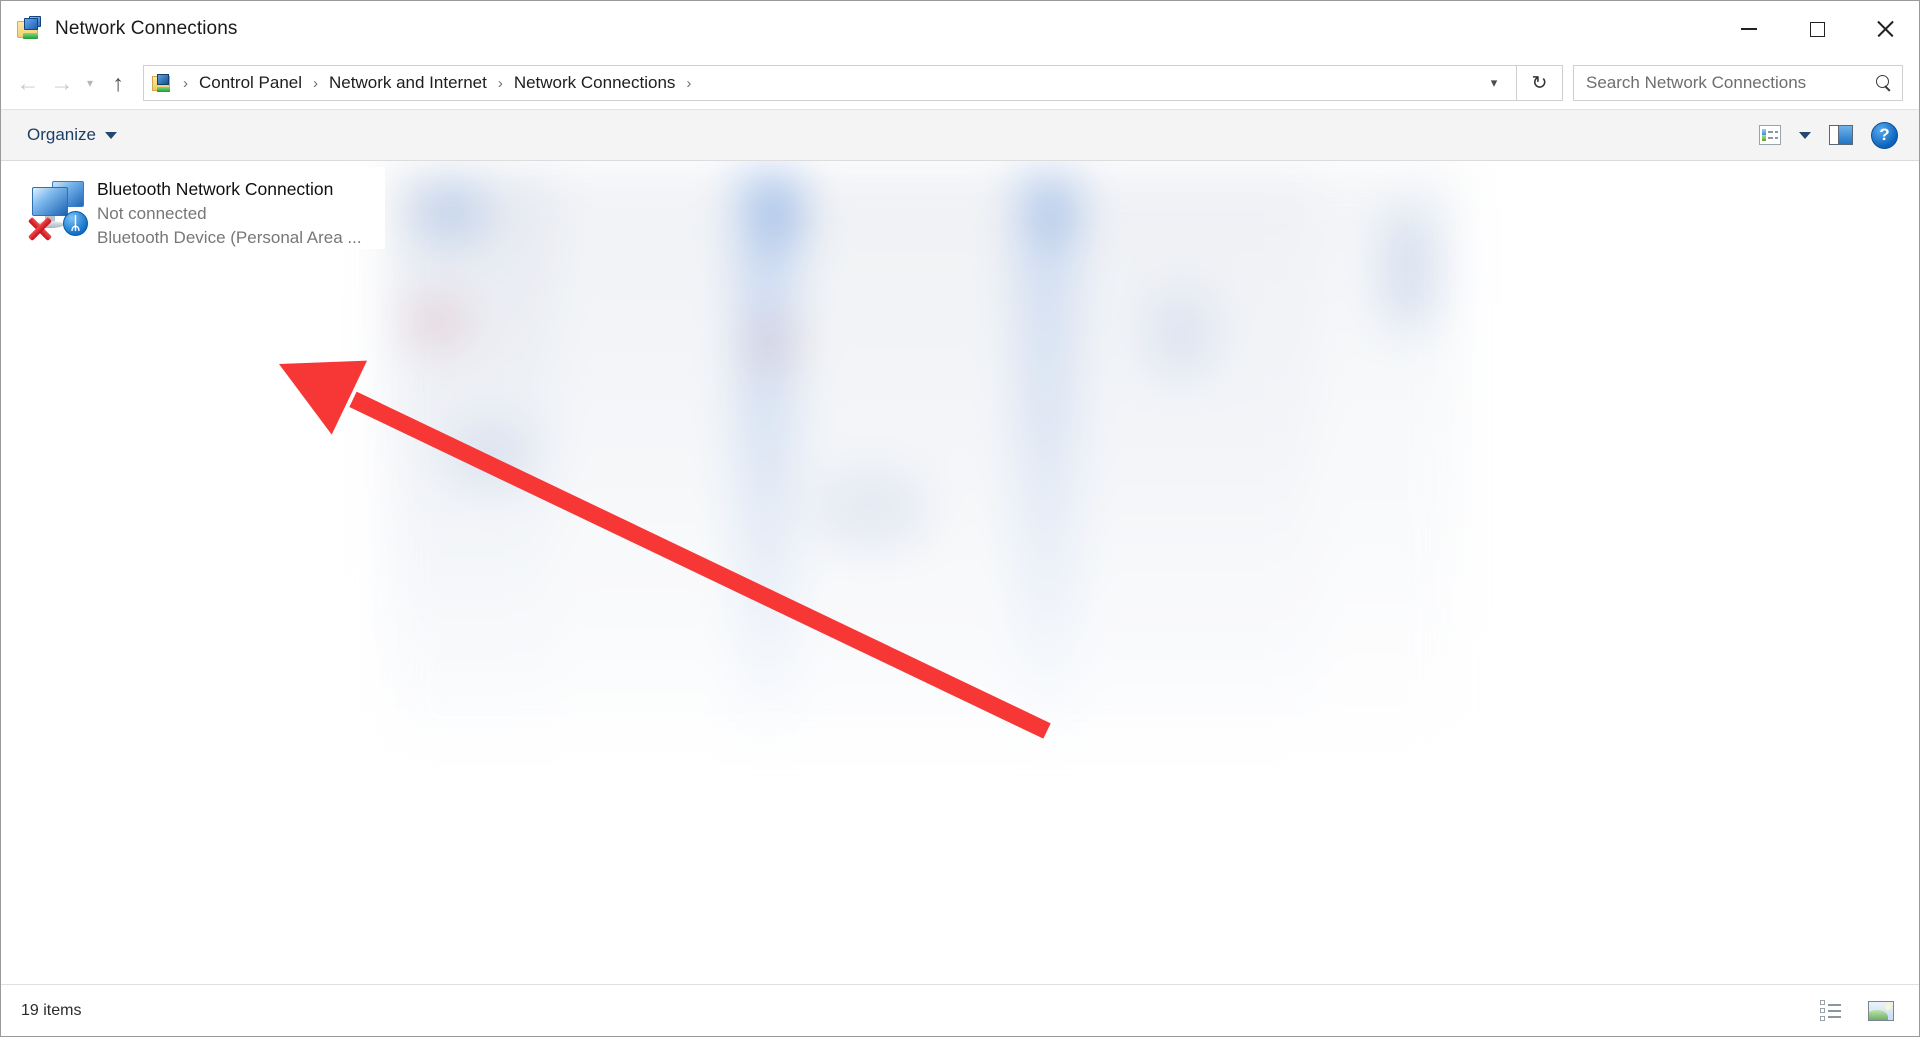 Image resolution: width=1920 pixels, height=1037 pixels. Describe the element at coordinates (408, 83) in the screenshot. I see `breadcrumb-item-network-and-internet: Network and Internet` at that location.